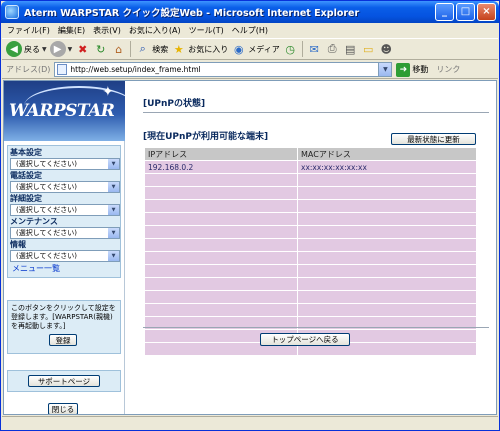 The width and height of the screenshot is (500, 431). Describe the element at coordinates (34, 221) in the screenshot. I see `nav-label-maintenance: メンテナンス` at that location.